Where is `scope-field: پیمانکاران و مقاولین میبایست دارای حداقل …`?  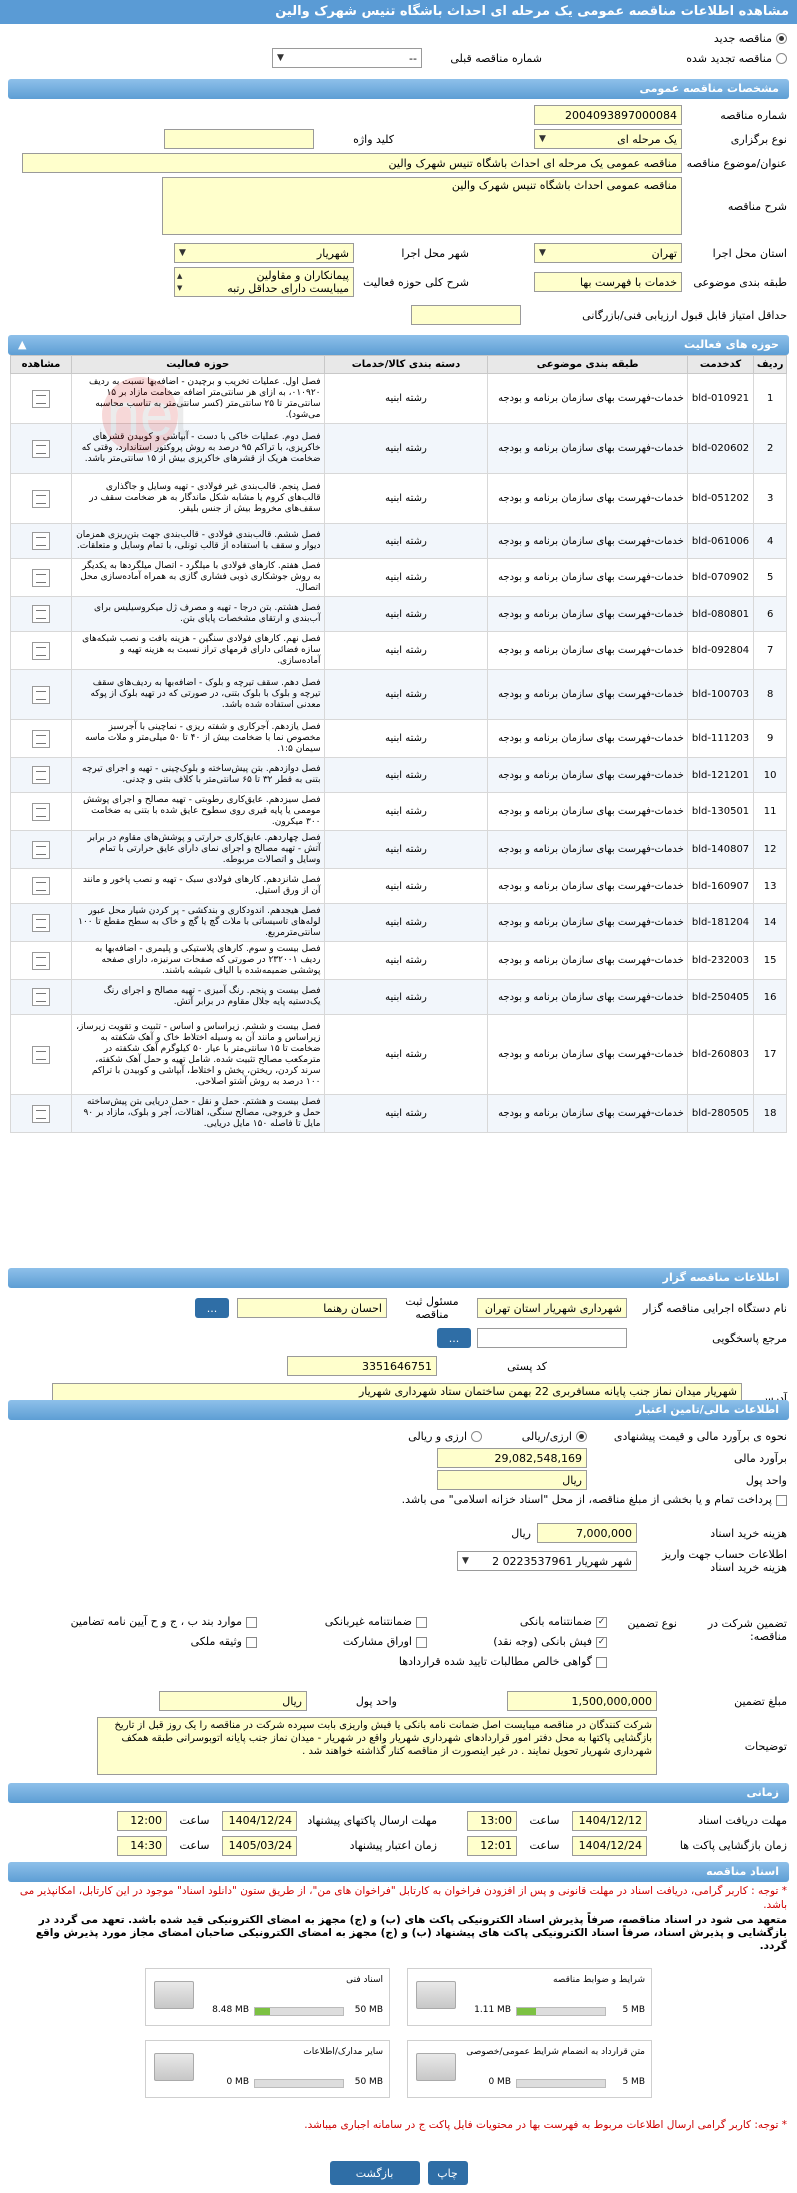 scope-field: پیمانکاران و مقاولین میبایست دارای حداقل … is located at coordinates (264, 282).